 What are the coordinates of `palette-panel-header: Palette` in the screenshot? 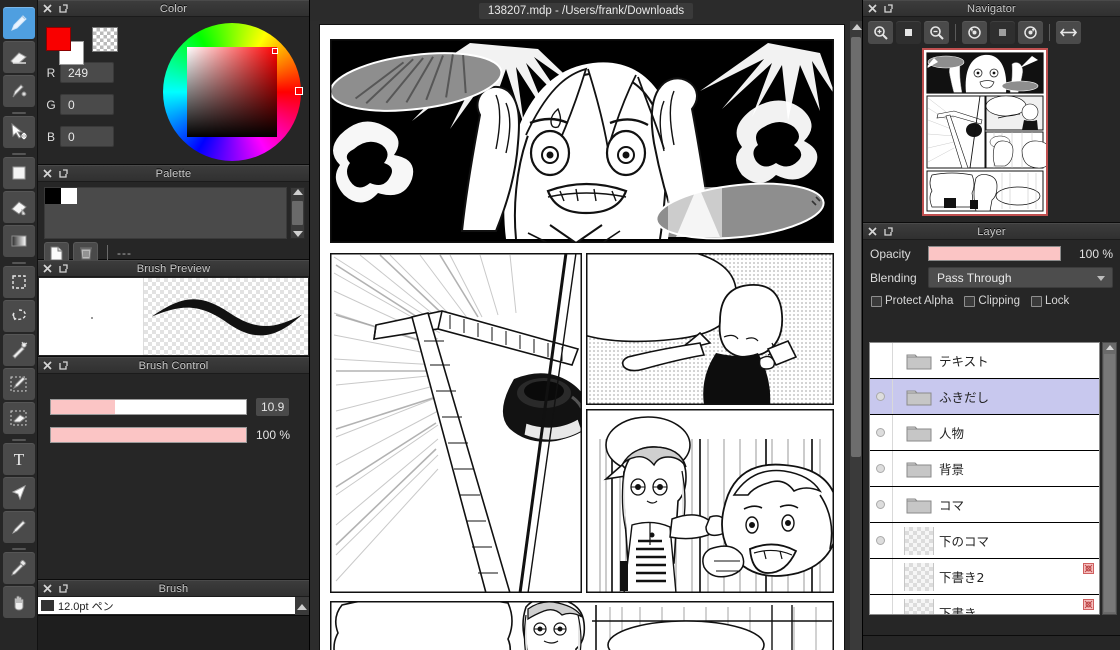 It's located at (173, 173).